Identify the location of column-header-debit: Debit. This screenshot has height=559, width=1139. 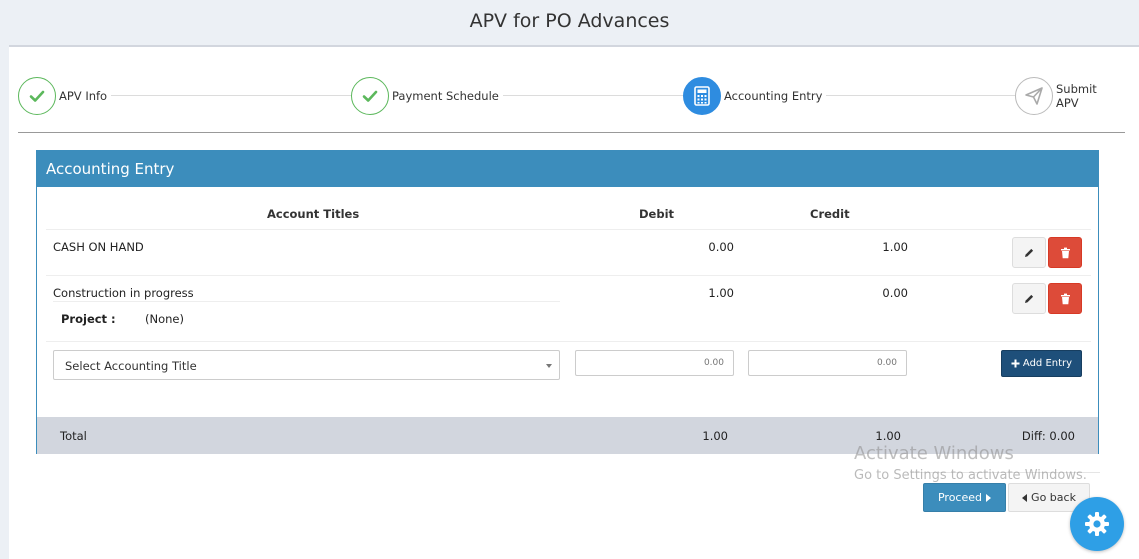
(657, 214).